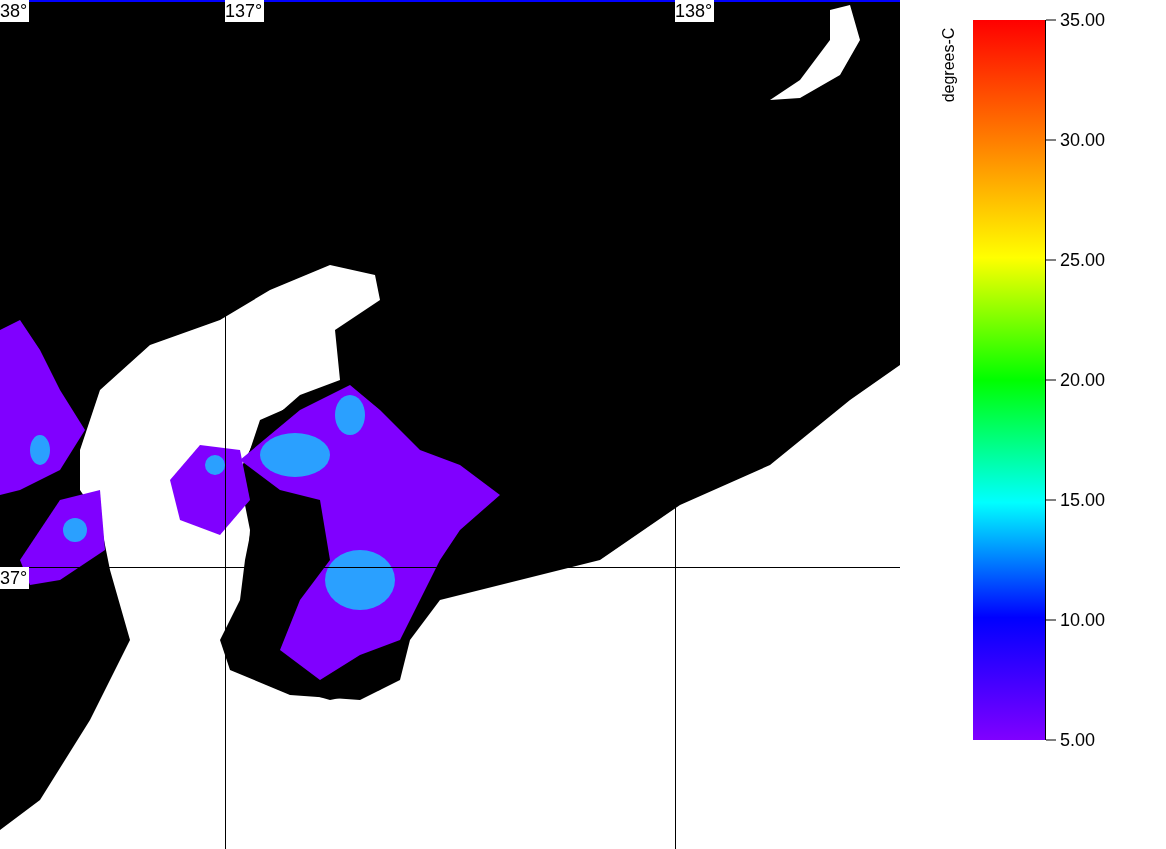 The height and width of the screenshot is (849, 1166). Describe the element at coordinates (695, 11) in the screenshot. I see `longitude-label: 138°` at that location.